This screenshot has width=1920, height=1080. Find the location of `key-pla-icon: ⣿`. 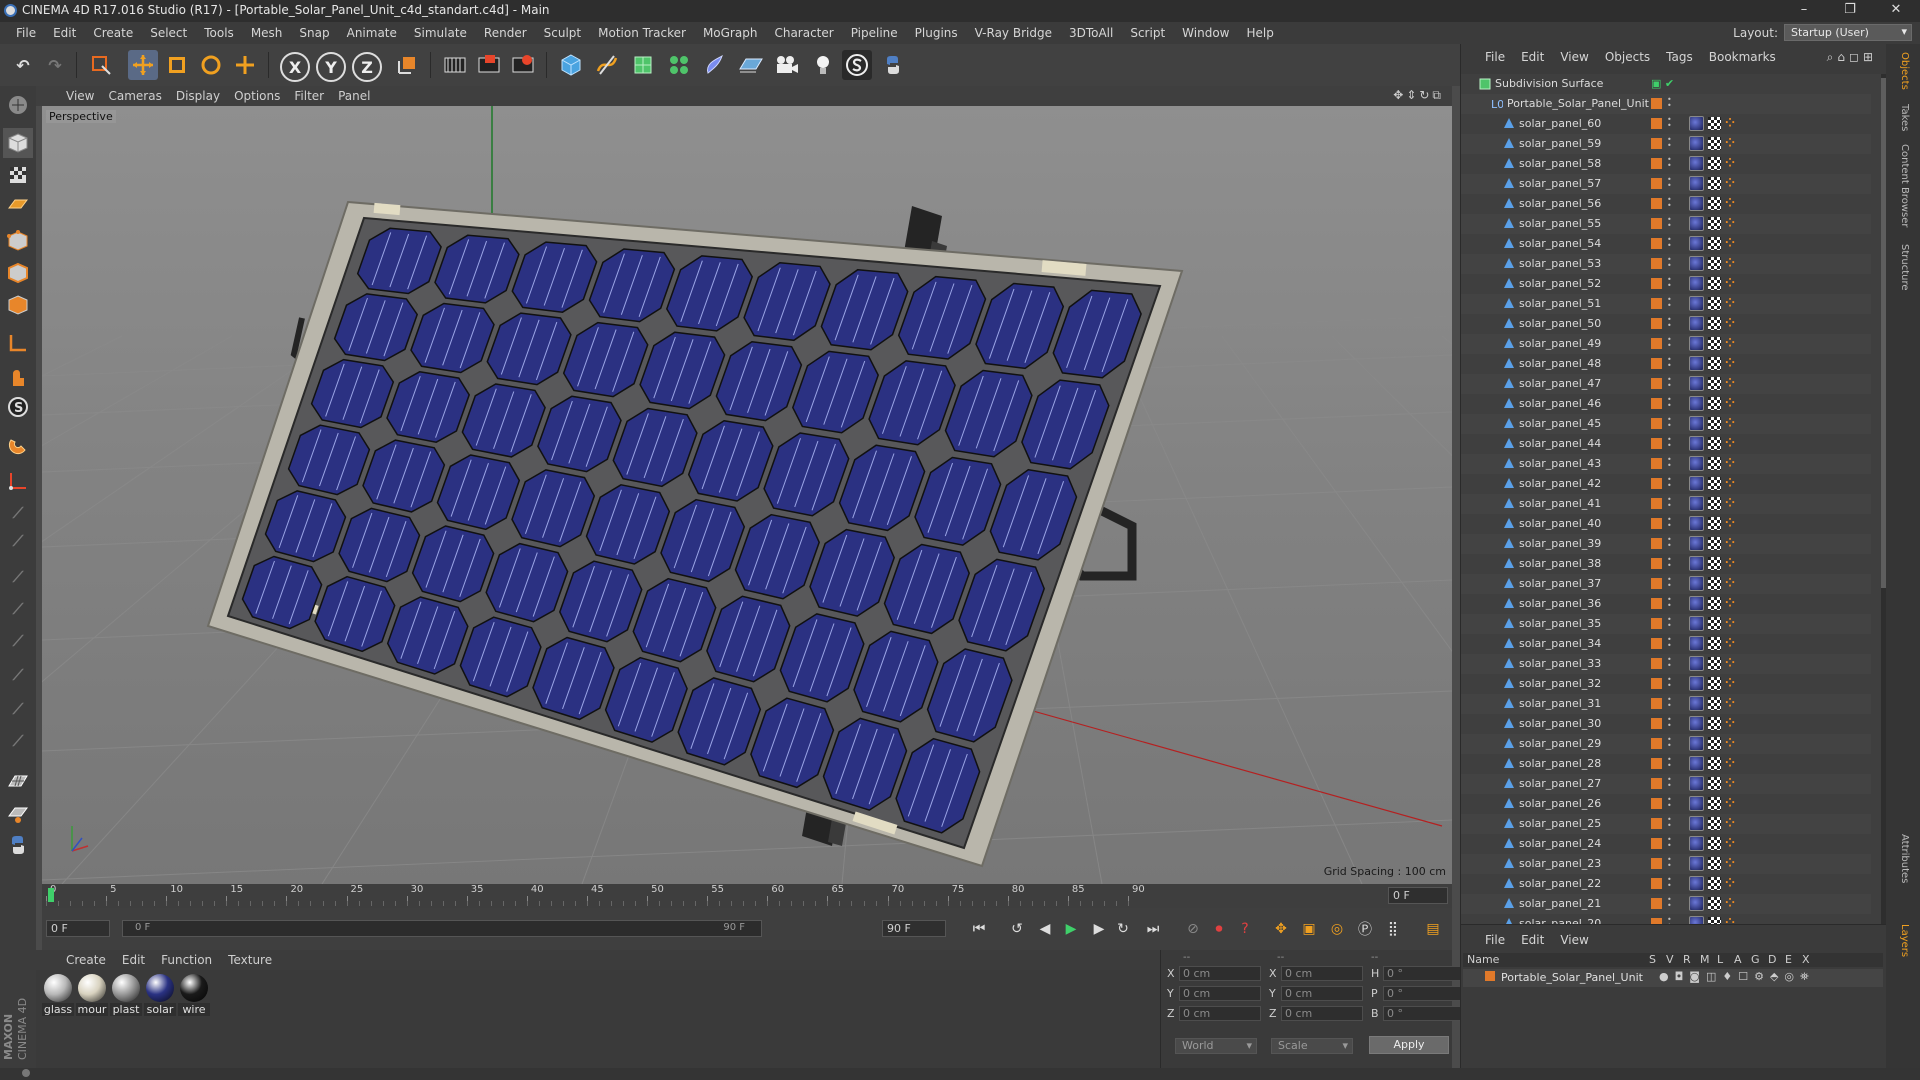

key-pla-icon: ⣿ is located at coordinates (1393, 929).